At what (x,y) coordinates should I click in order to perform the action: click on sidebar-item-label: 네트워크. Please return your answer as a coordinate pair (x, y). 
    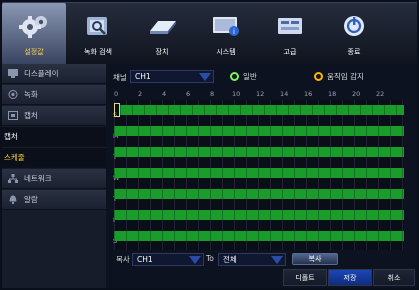
    Looking at the image, I should click on (38, 178).